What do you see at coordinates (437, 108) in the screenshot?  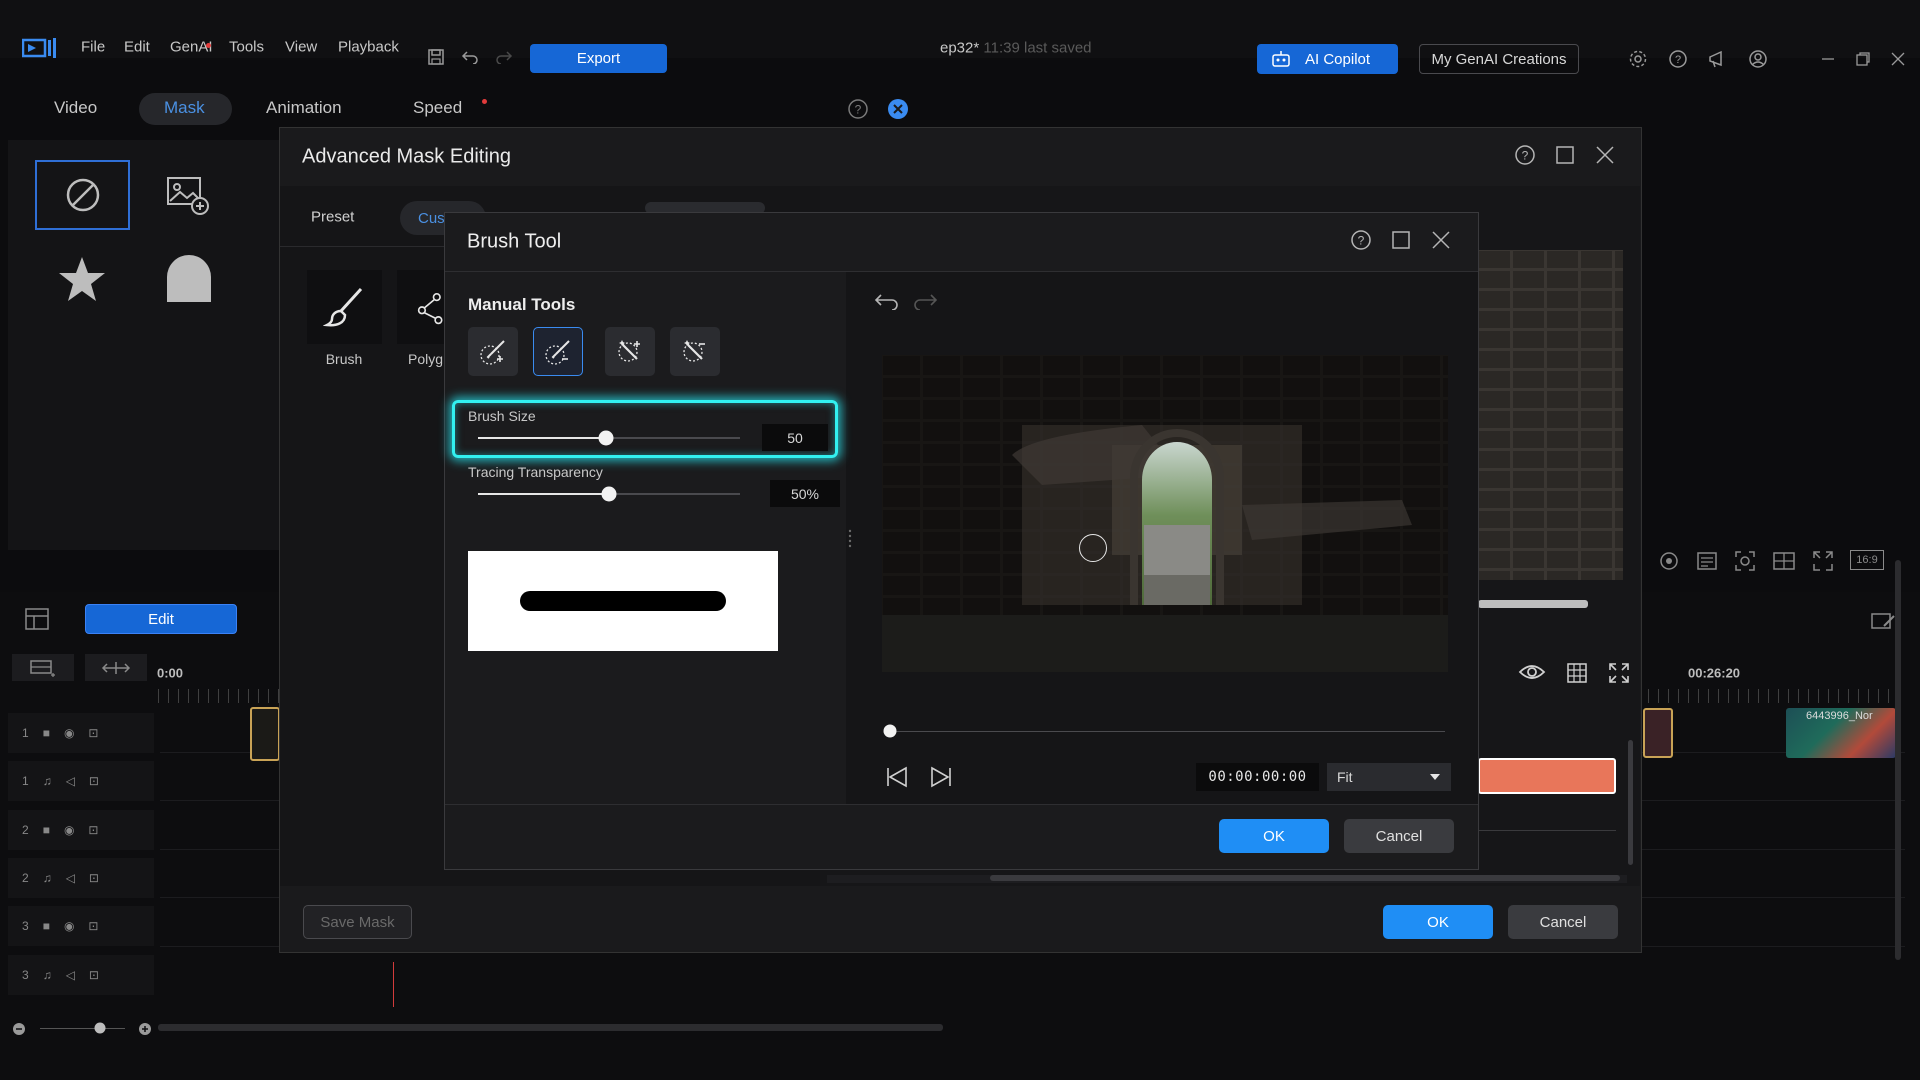 I see `tab-speed: Speed` at bounding box center [437, 108].